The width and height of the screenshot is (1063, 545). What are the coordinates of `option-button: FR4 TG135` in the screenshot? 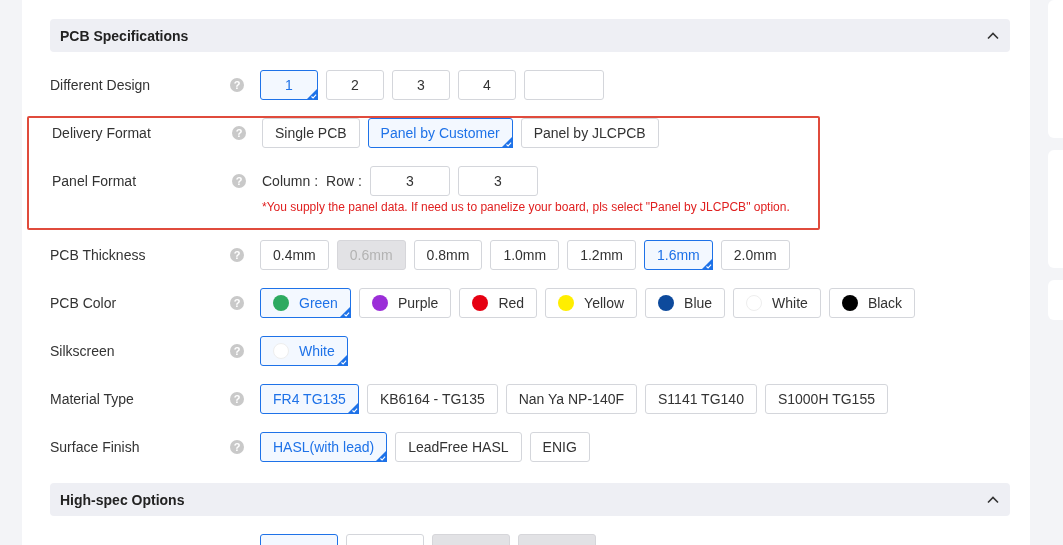 It's located at (309, 399).